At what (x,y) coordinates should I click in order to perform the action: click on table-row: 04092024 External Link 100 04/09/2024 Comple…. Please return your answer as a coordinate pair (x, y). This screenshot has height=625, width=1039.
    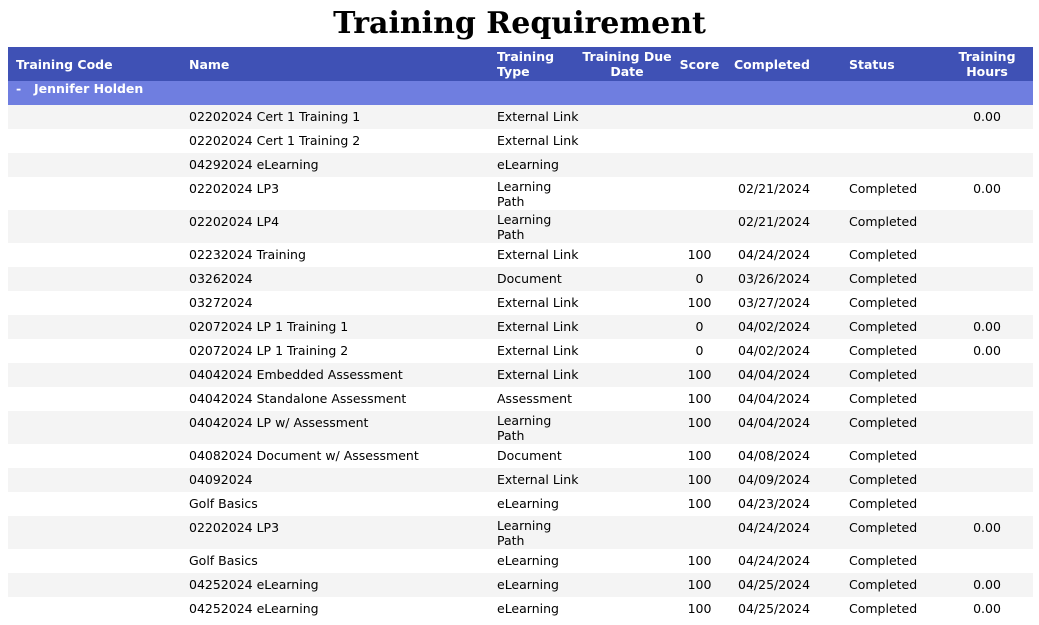
    Looking at the image, I should click on (520, 480).